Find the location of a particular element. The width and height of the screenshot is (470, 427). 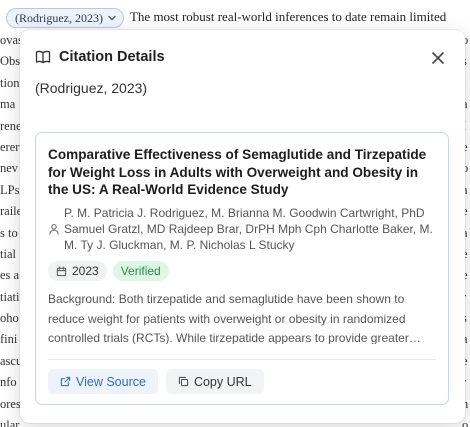

year-badge: 2023 is located at coordinates (77, 271).